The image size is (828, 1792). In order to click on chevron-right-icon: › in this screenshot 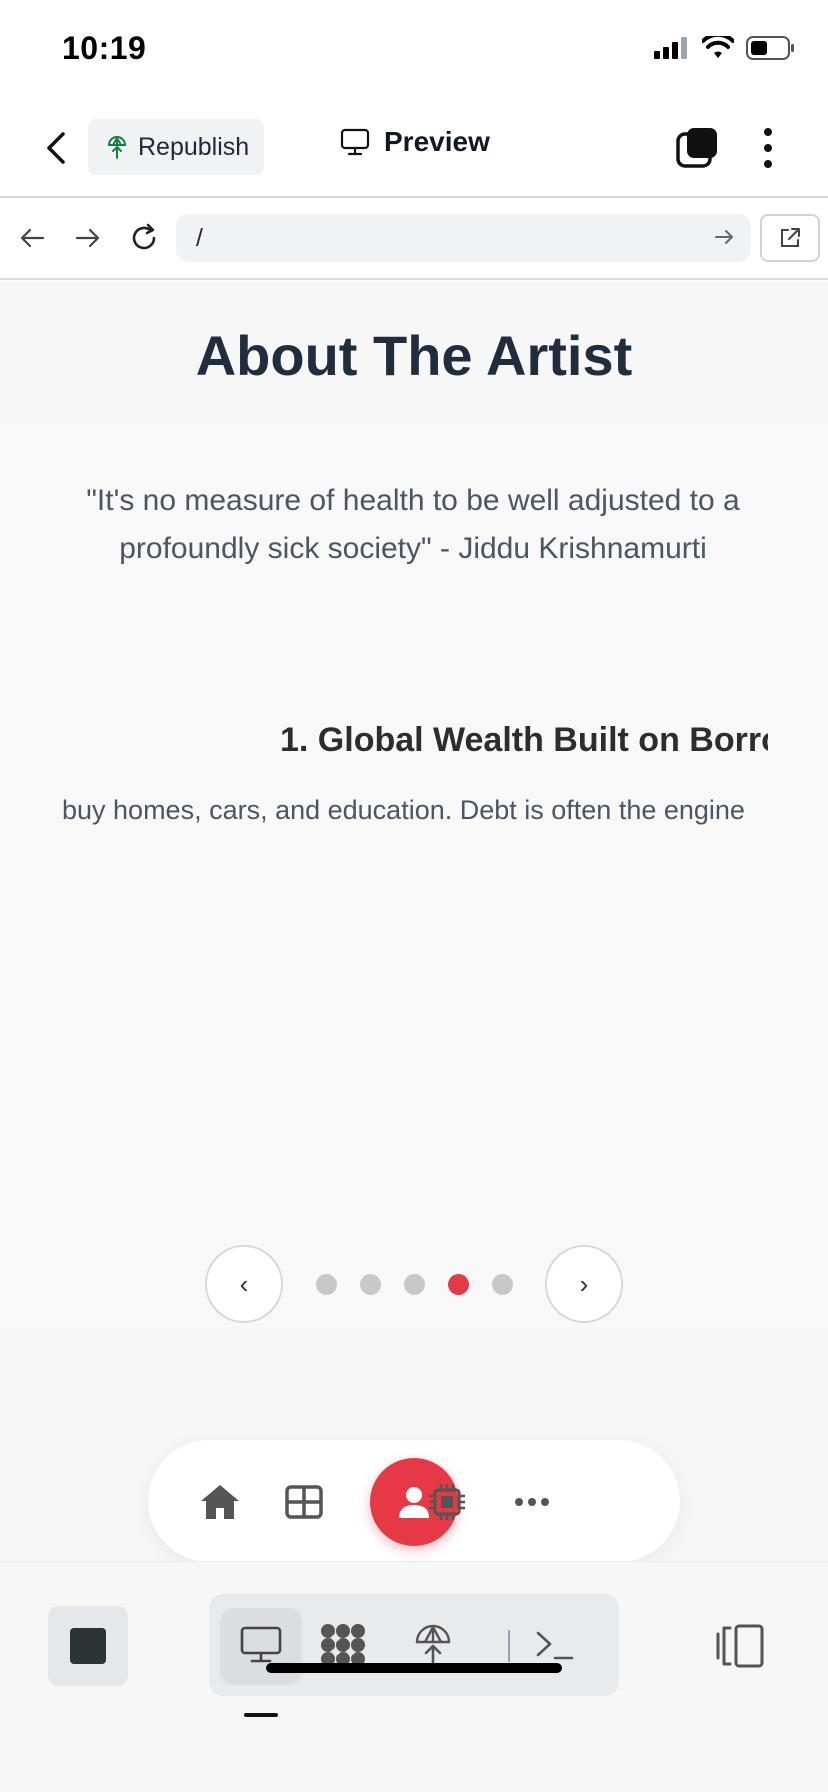, I will do `click(584, 1283)`.